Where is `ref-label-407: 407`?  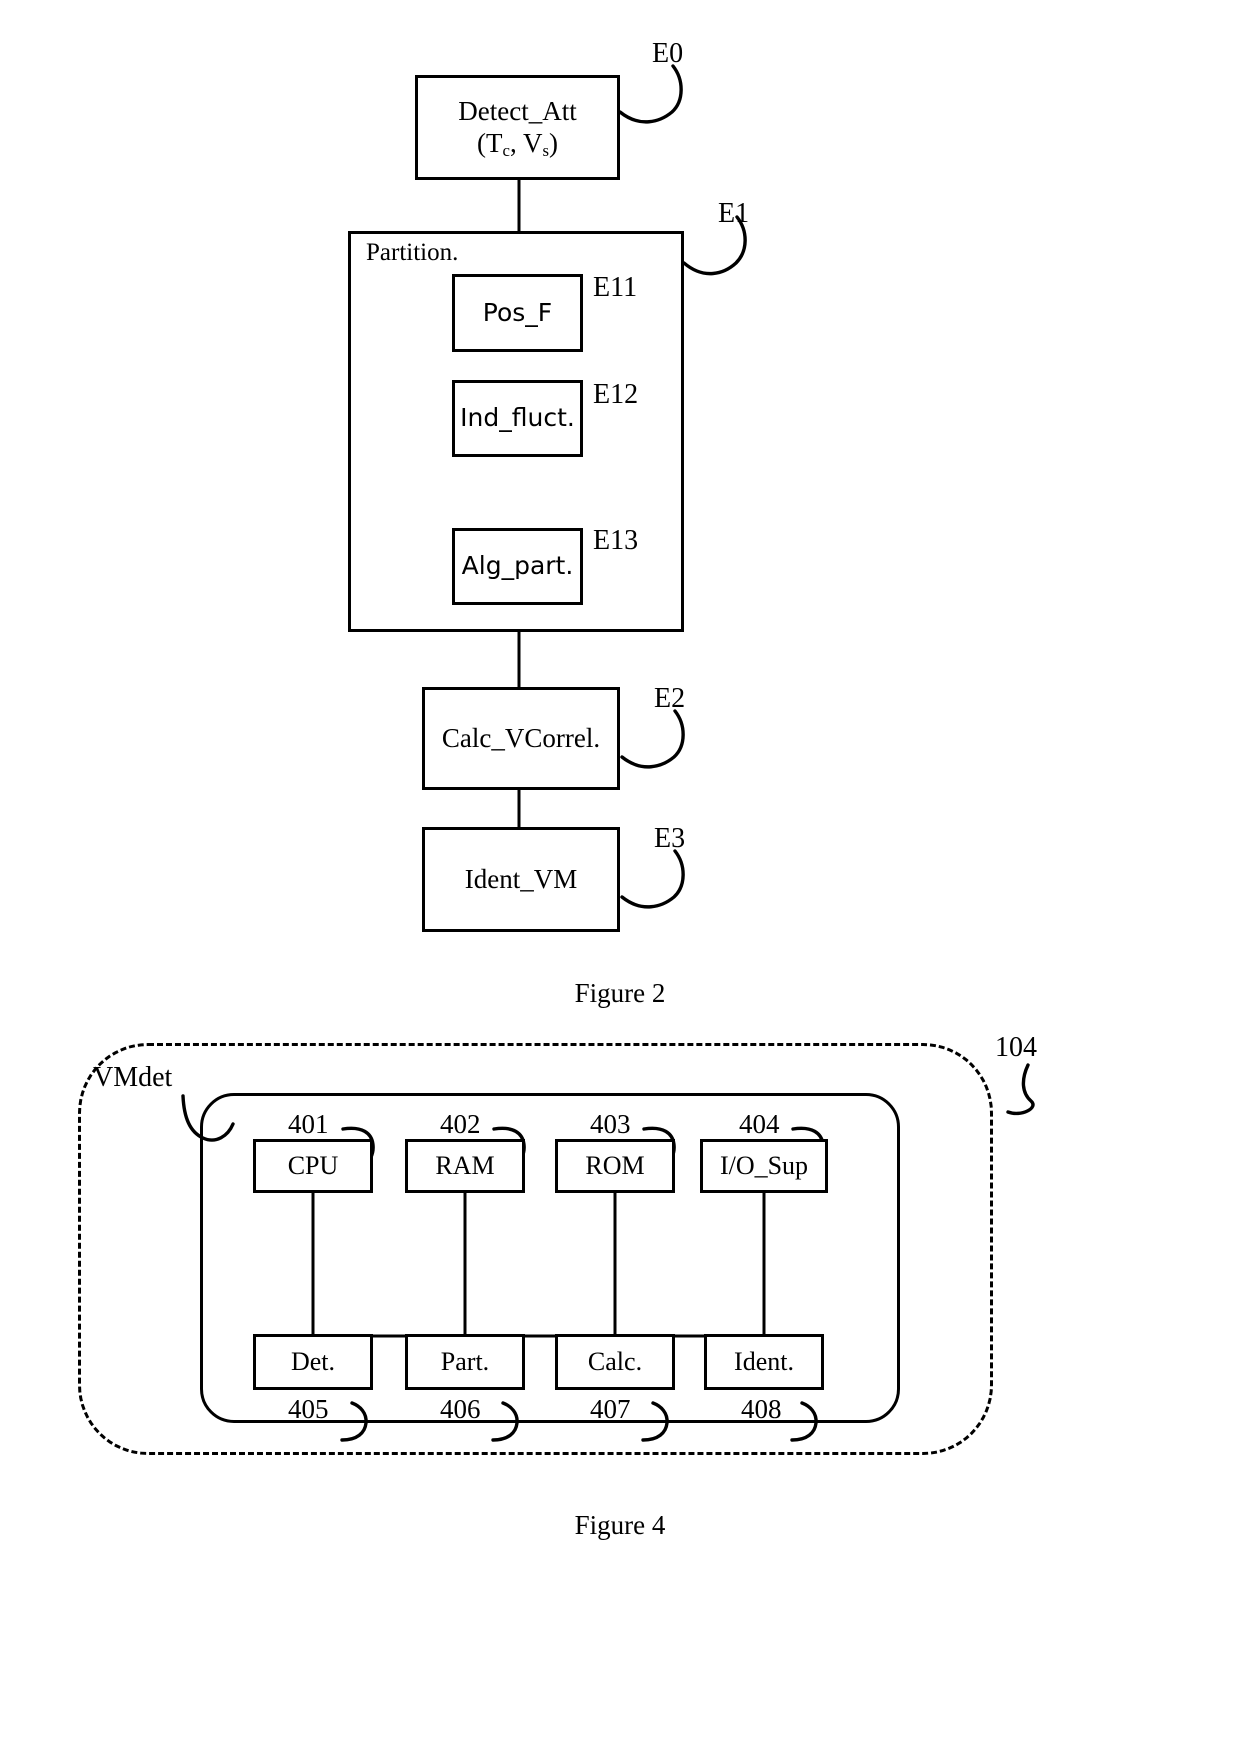 ref-label-407: 407 is located at coordinates (610, 1409).